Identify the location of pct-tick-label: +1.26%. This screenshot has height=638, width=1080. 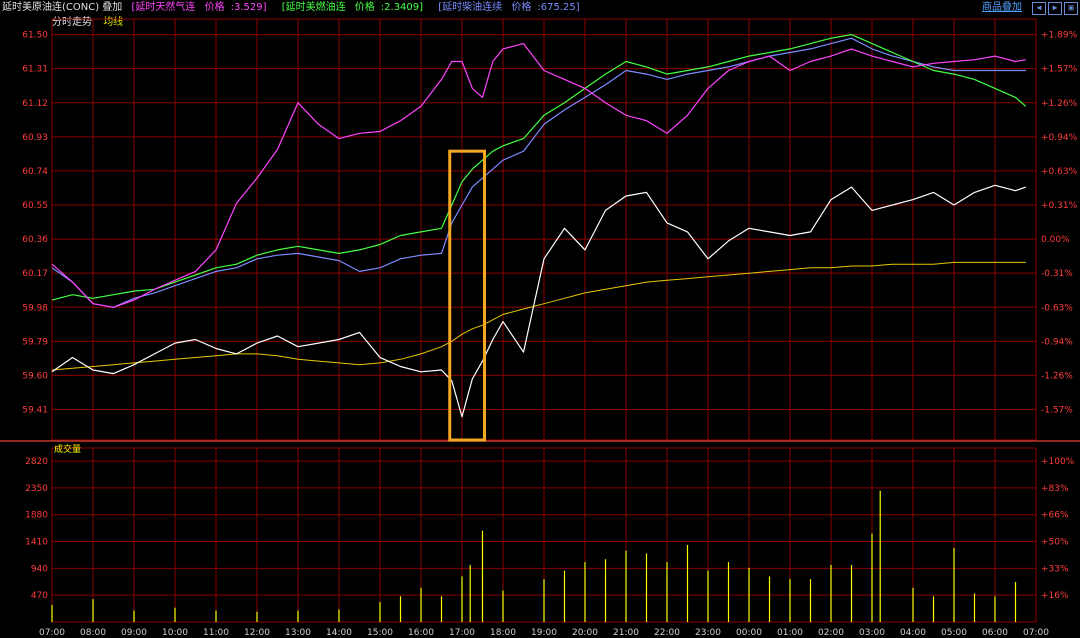
(1059, 104).